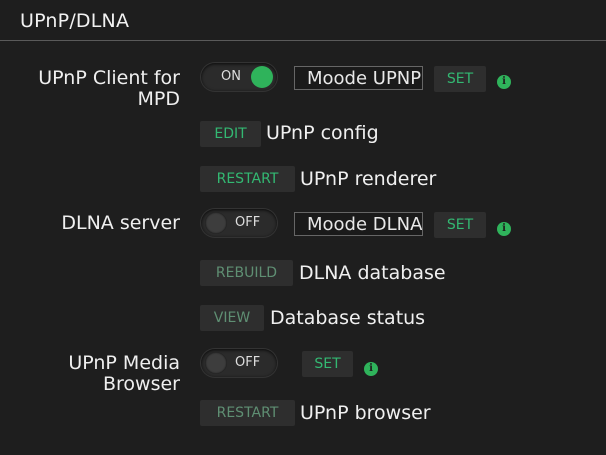 The height and width of the screenshot is (455, 606). Describe the element at coordinates (232, 318) in the screenshot. I see `dlna-view-button: VIEW` at that location.